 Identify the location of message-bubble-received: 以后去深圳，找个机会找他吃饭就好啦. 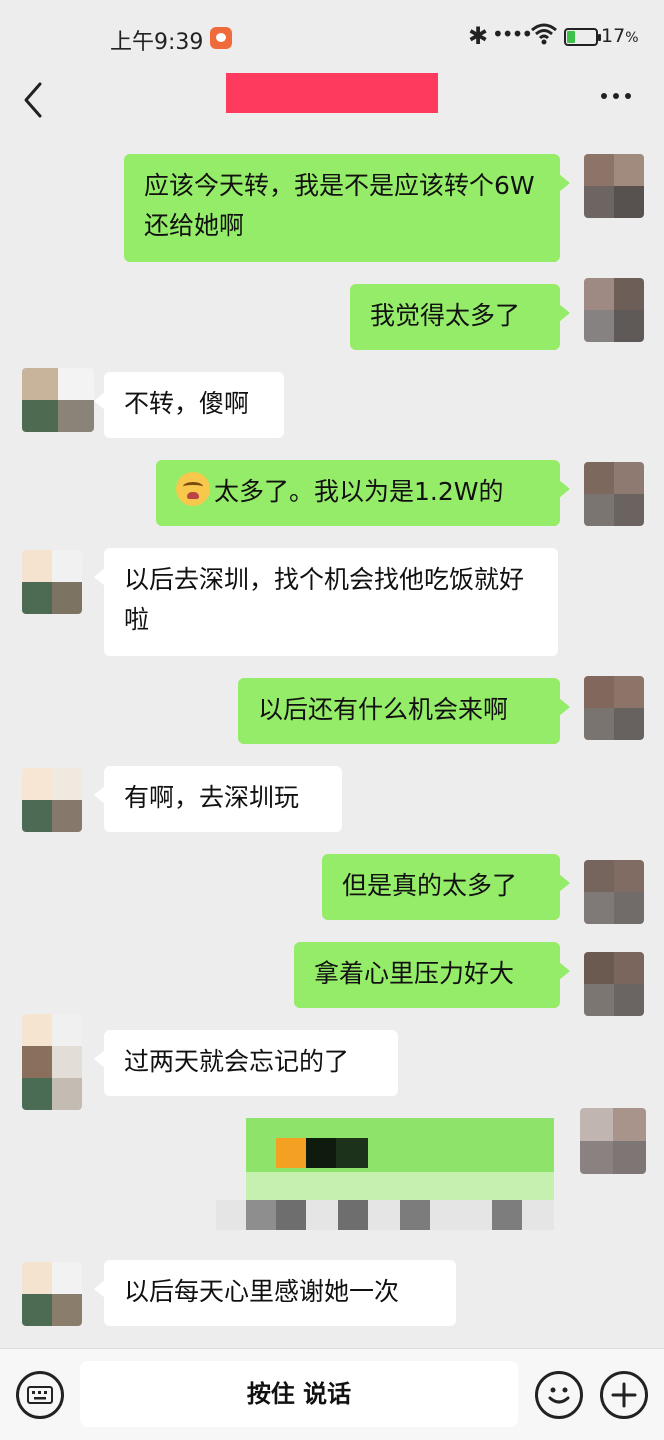
(326, 602).